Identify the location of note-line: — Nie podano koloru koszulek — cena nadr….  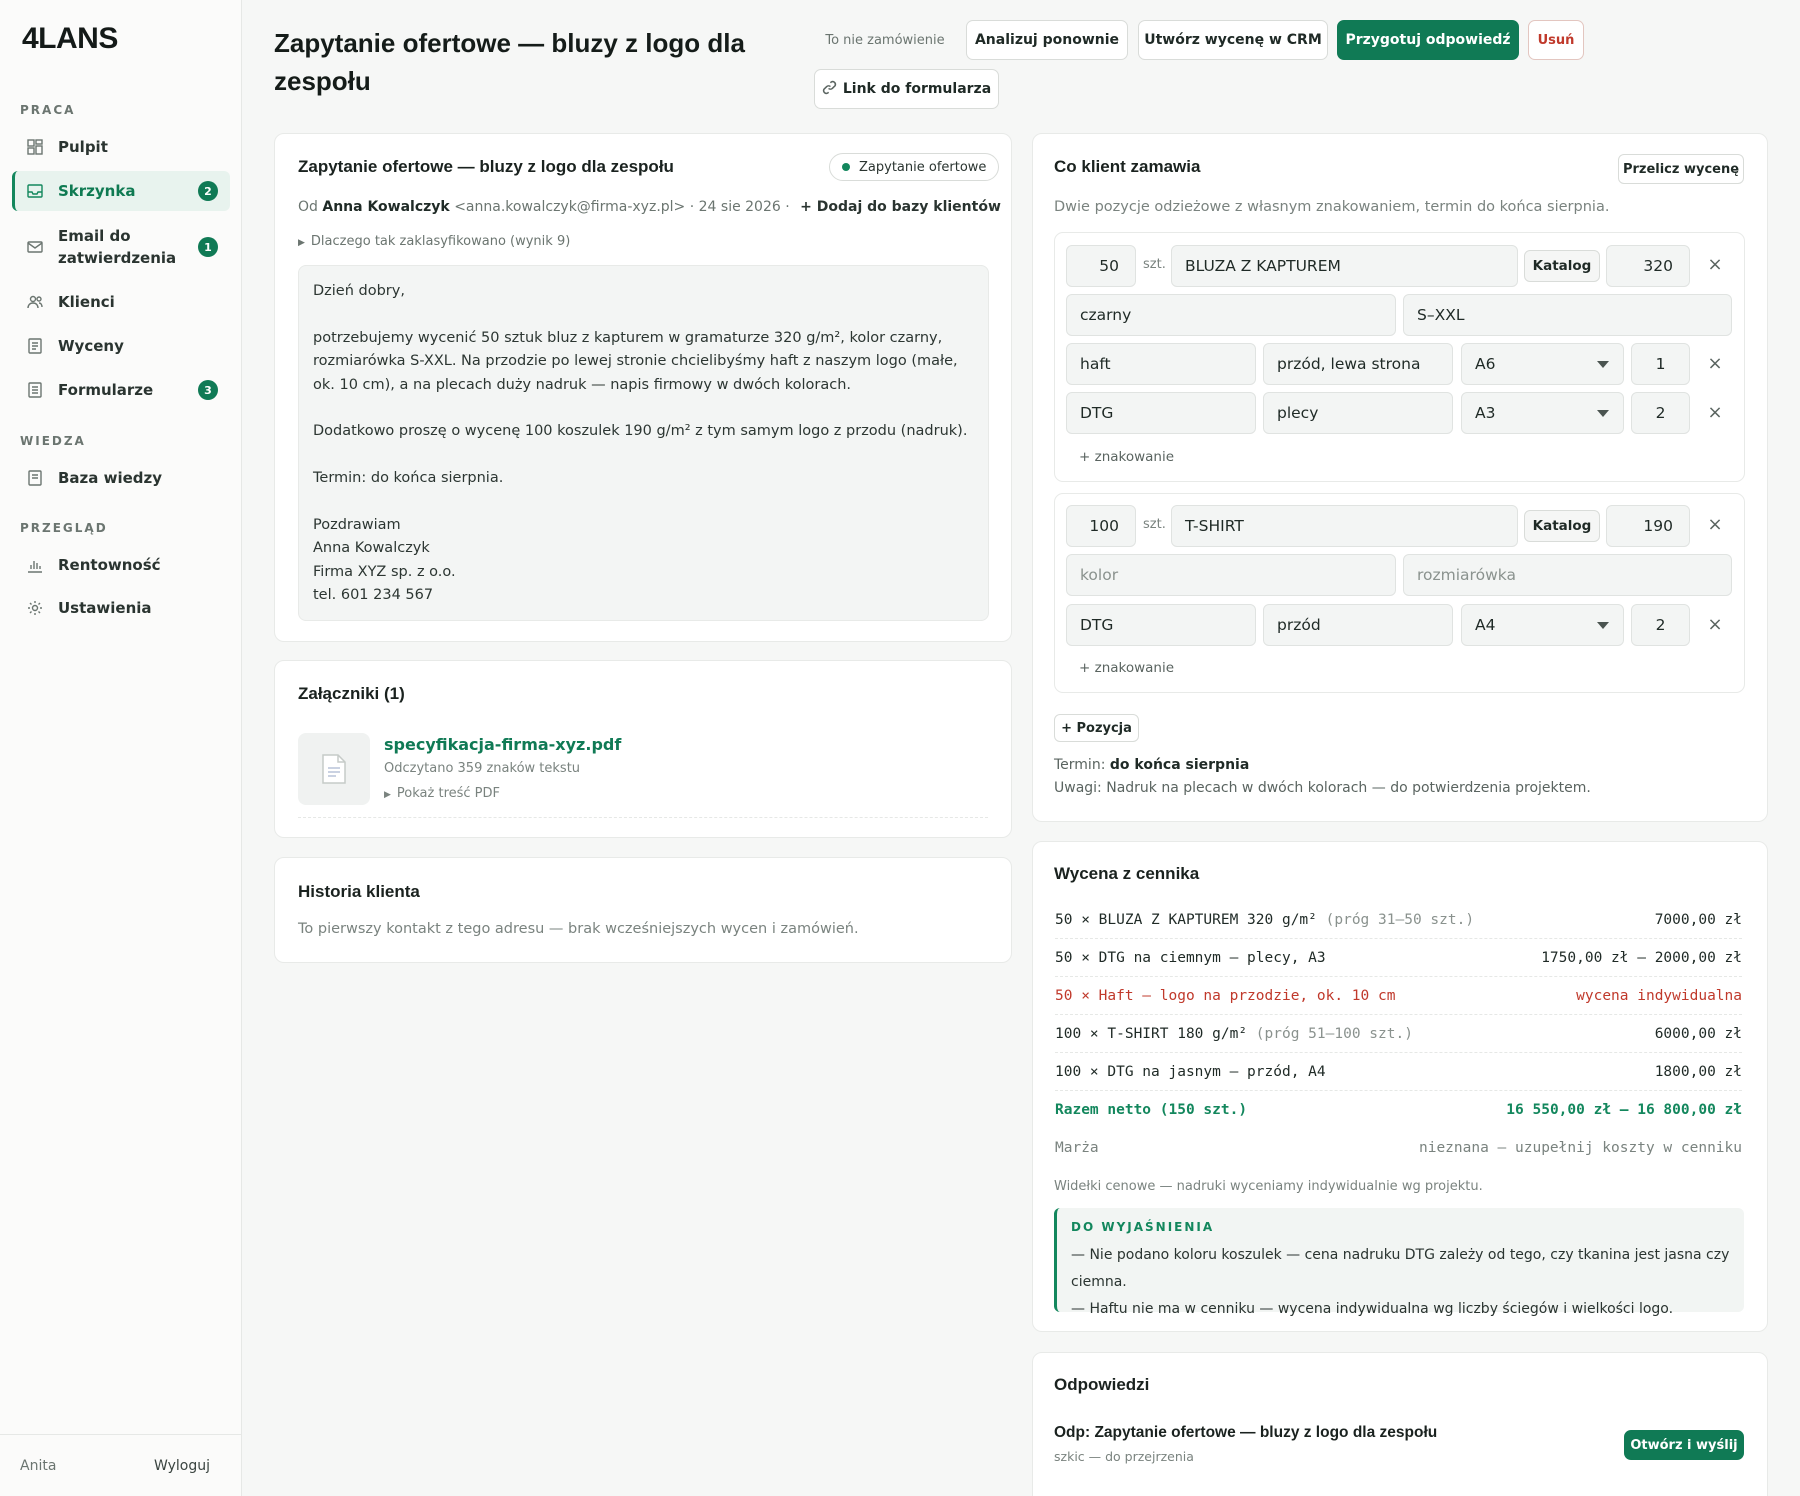
(1400, 1268).